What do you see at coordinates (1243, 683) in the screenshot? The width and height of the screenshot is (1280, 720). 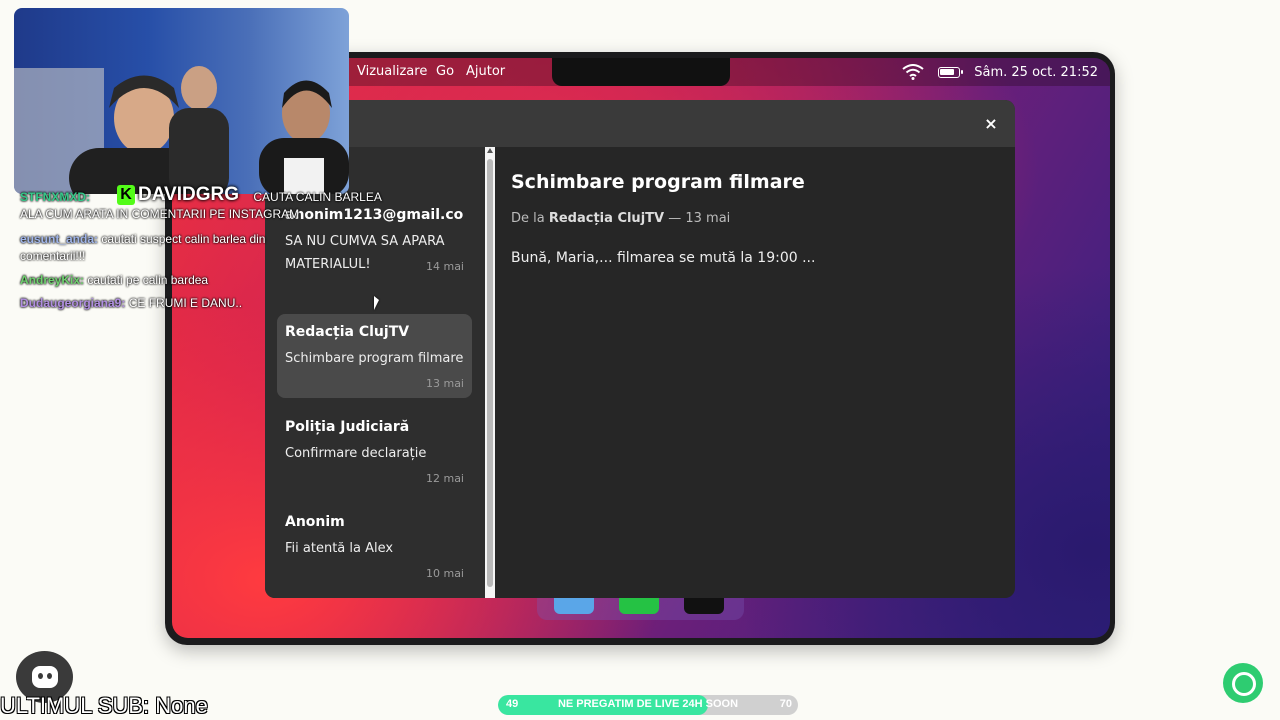 I see `whatsapp-icon` at bounding box center [1243, 683].